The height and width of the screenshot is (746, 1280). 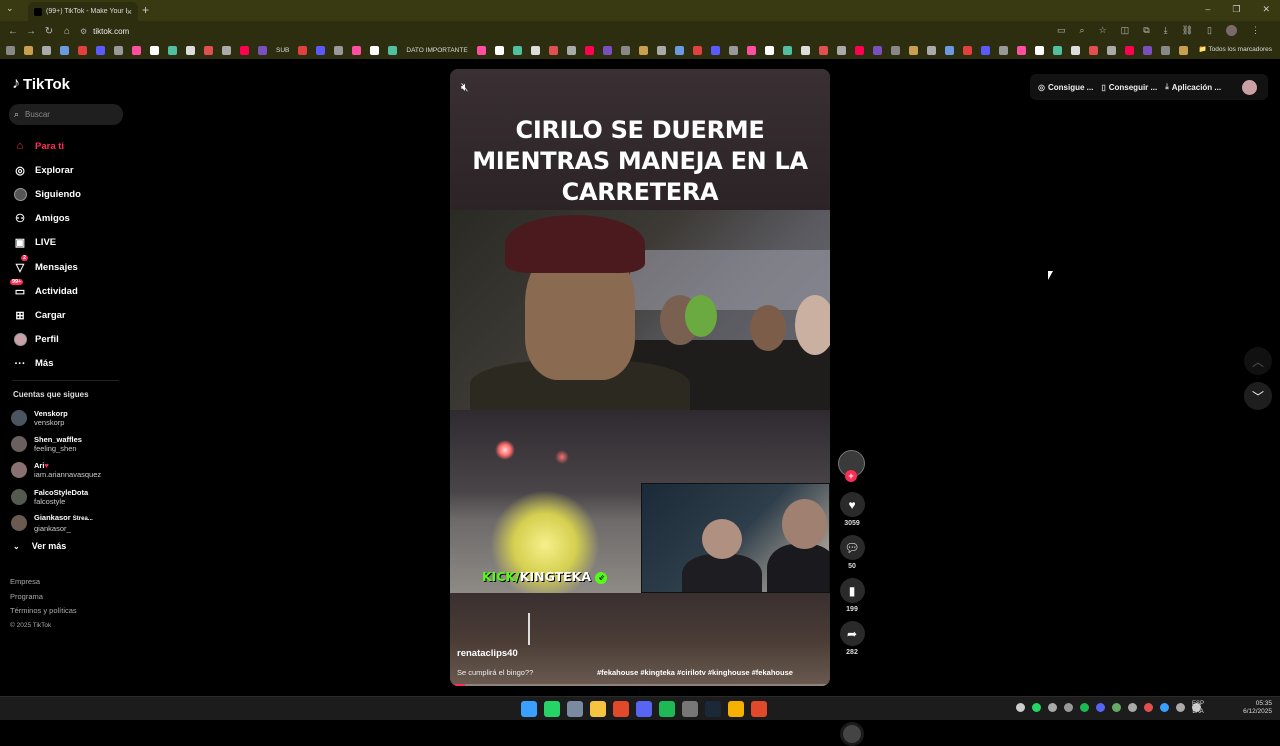 What do you see at coordinates (436, 50) in the screenshot?
I see `bookmark-dato-importante: DATO IMPORTANTE` at bounding box center [436, 50].